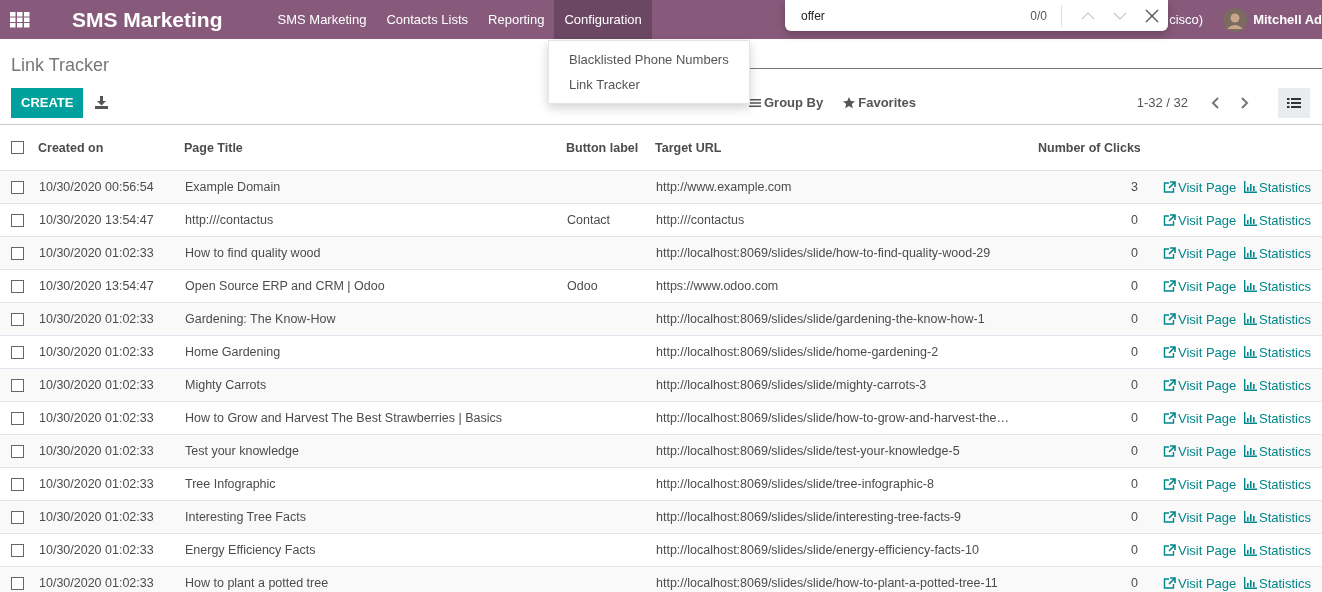  I want to click on table-row: 10/30/2020 01:02:33 How to find quality wood http://localhost:8069/slides/slide/how-to-find-quality-wood-29 0 Visit Page Statistics, so click(661, 253).